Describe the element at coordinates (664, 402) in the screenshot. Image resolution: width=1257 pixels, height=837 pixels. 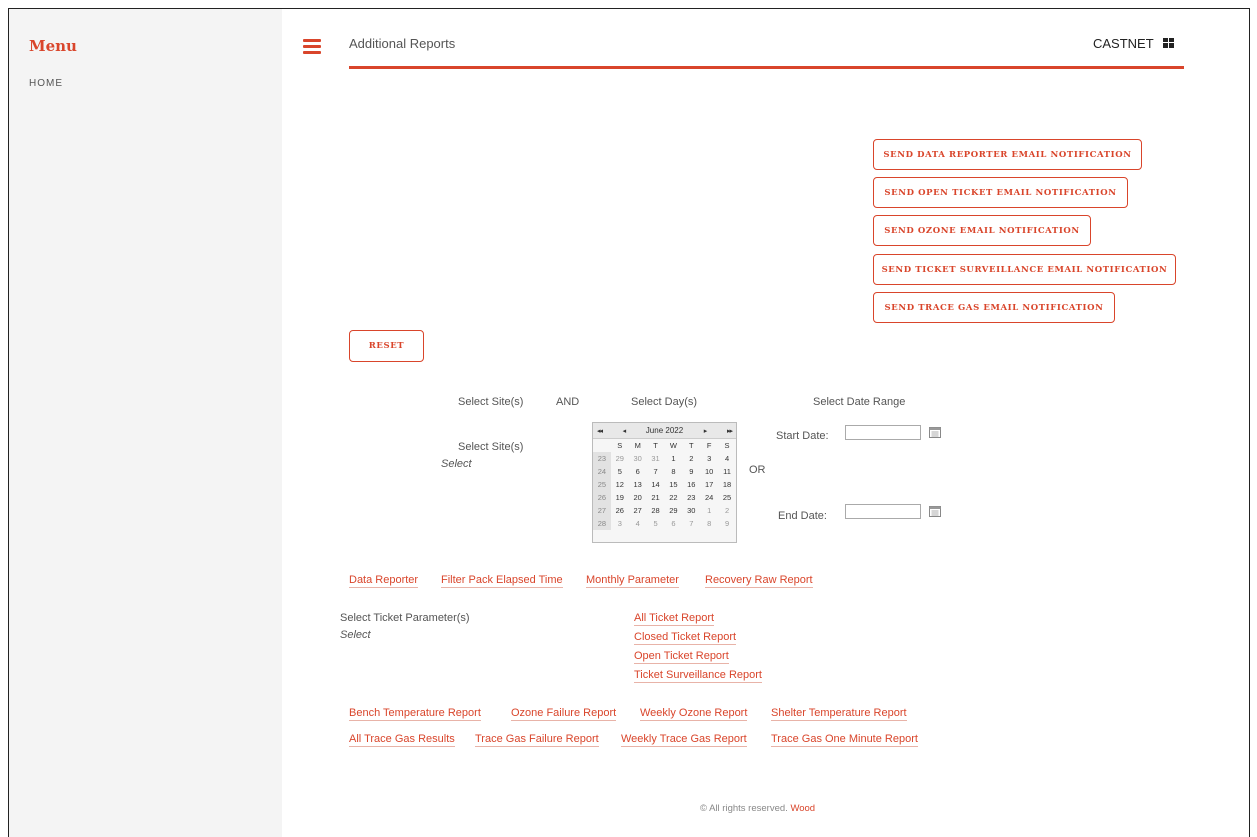
I see `select-days-heading: Select Day(s)` at that location.